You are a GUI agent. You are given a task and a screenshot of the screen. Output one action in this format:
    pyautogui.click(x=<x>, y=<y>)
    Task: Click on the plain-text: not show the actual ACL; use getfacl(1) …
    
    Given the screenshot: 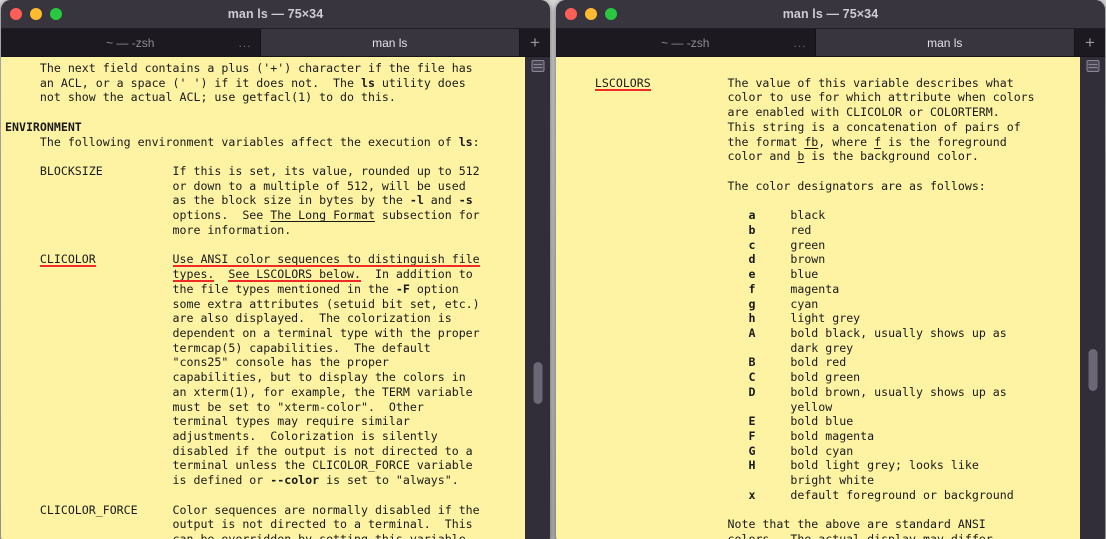 What is the action you would take?
    pyautogui.click(x=200, y=97)
    